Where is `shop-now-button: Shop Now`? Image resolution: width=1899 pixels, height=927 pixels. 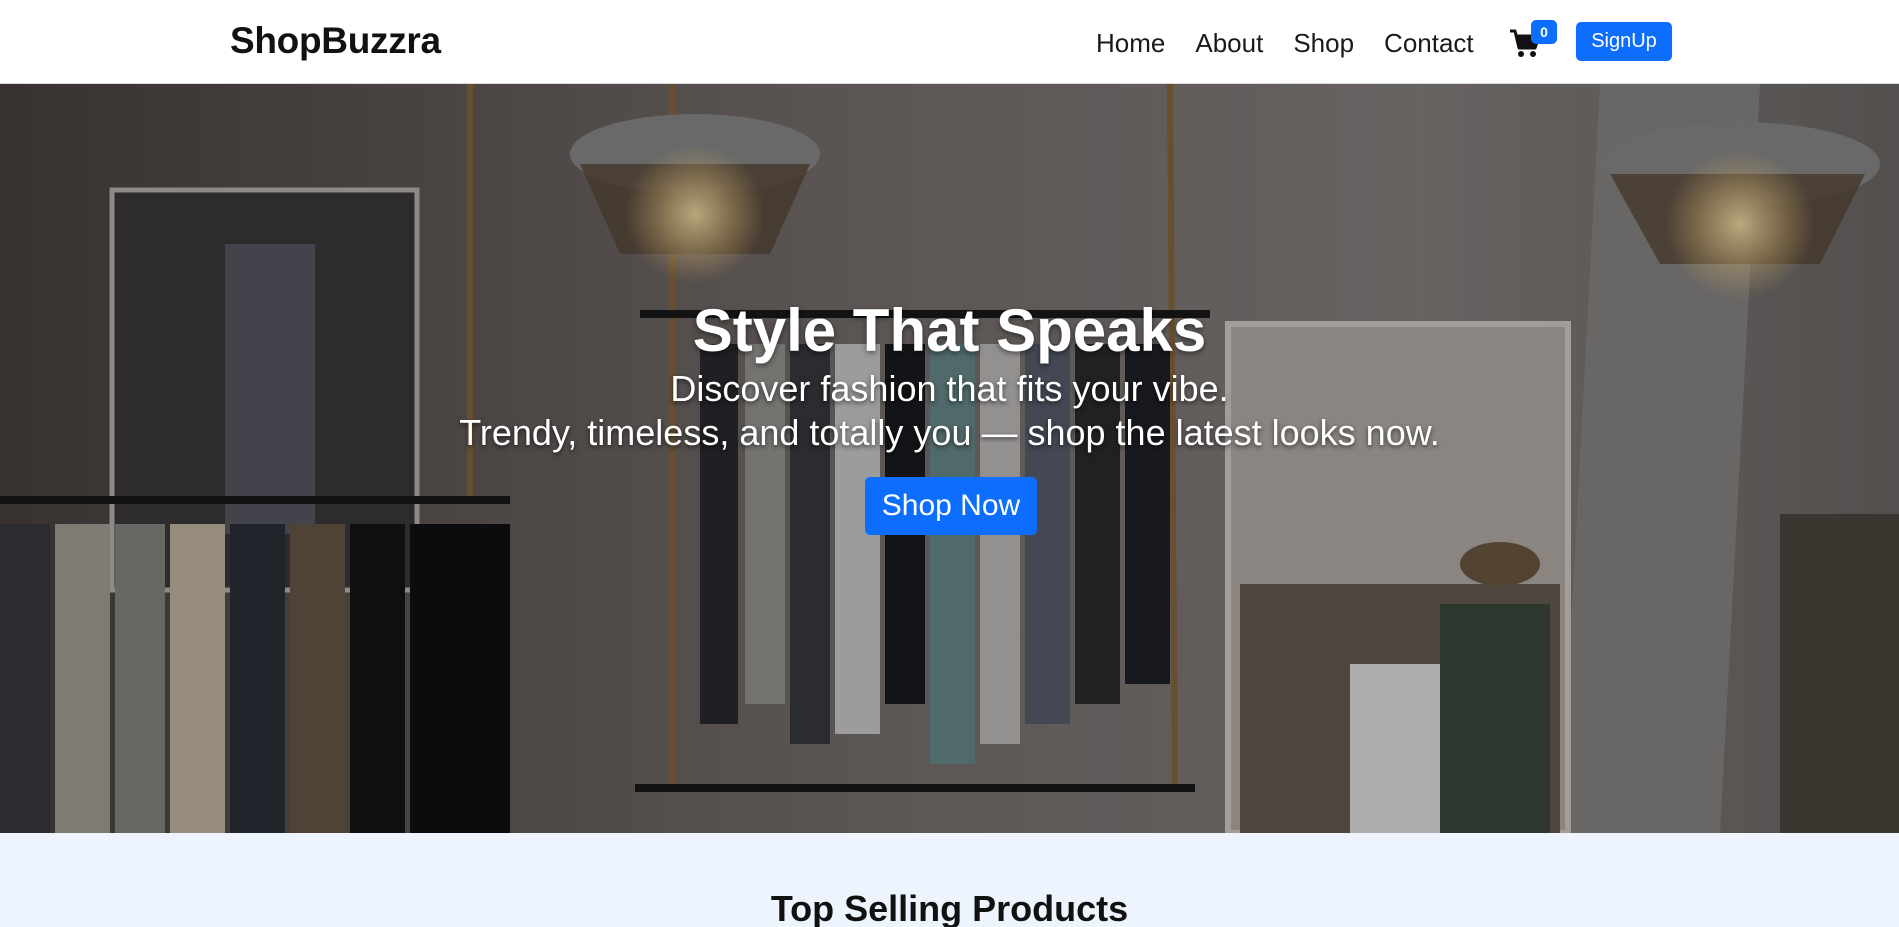
shop-now-button: Shop Now is located at coordinates (951, 506).